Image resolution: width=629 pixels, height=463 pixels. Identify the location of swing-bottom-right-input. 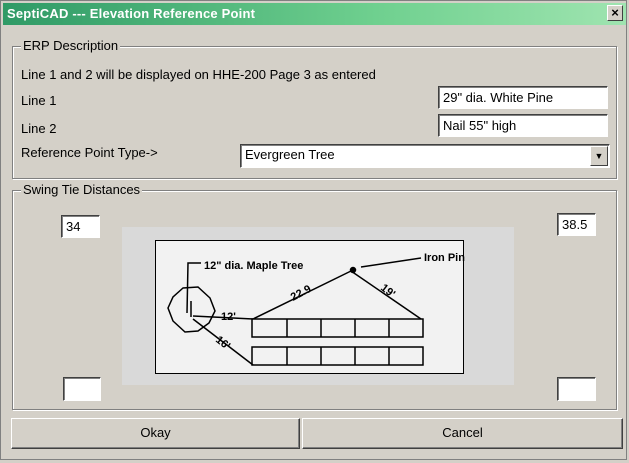
(576, 389).